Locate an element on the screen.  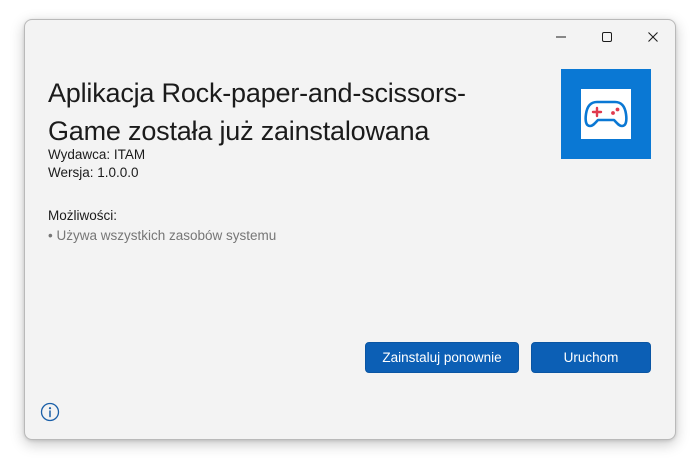
capability-item: • Używa wszystkich zasobów systemu is located at coordinates (162, 235).